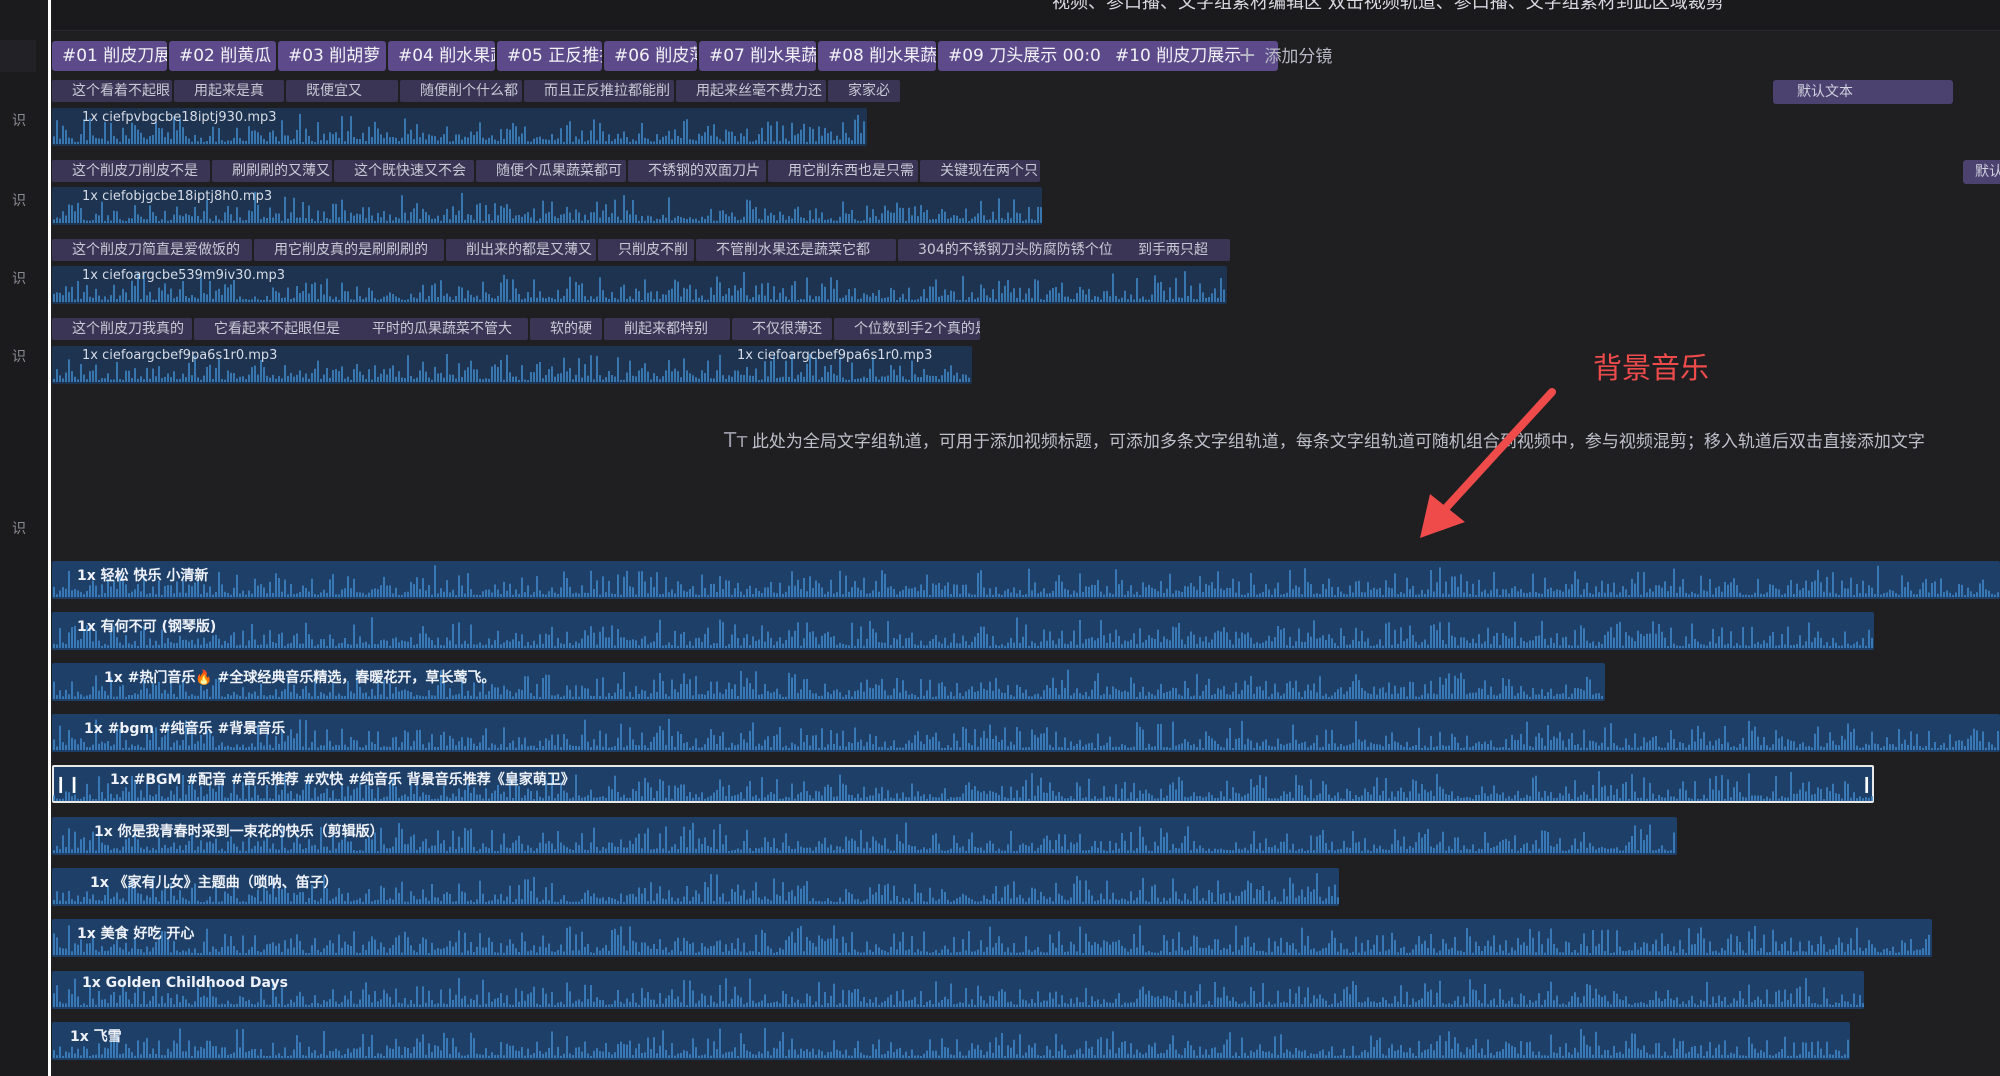  Describe the element at coordinates (239, 832) in the screenshot. I see `bgm-label: 1x 你是我青春时采到一束花的快乐（剪辑版）` at that location.